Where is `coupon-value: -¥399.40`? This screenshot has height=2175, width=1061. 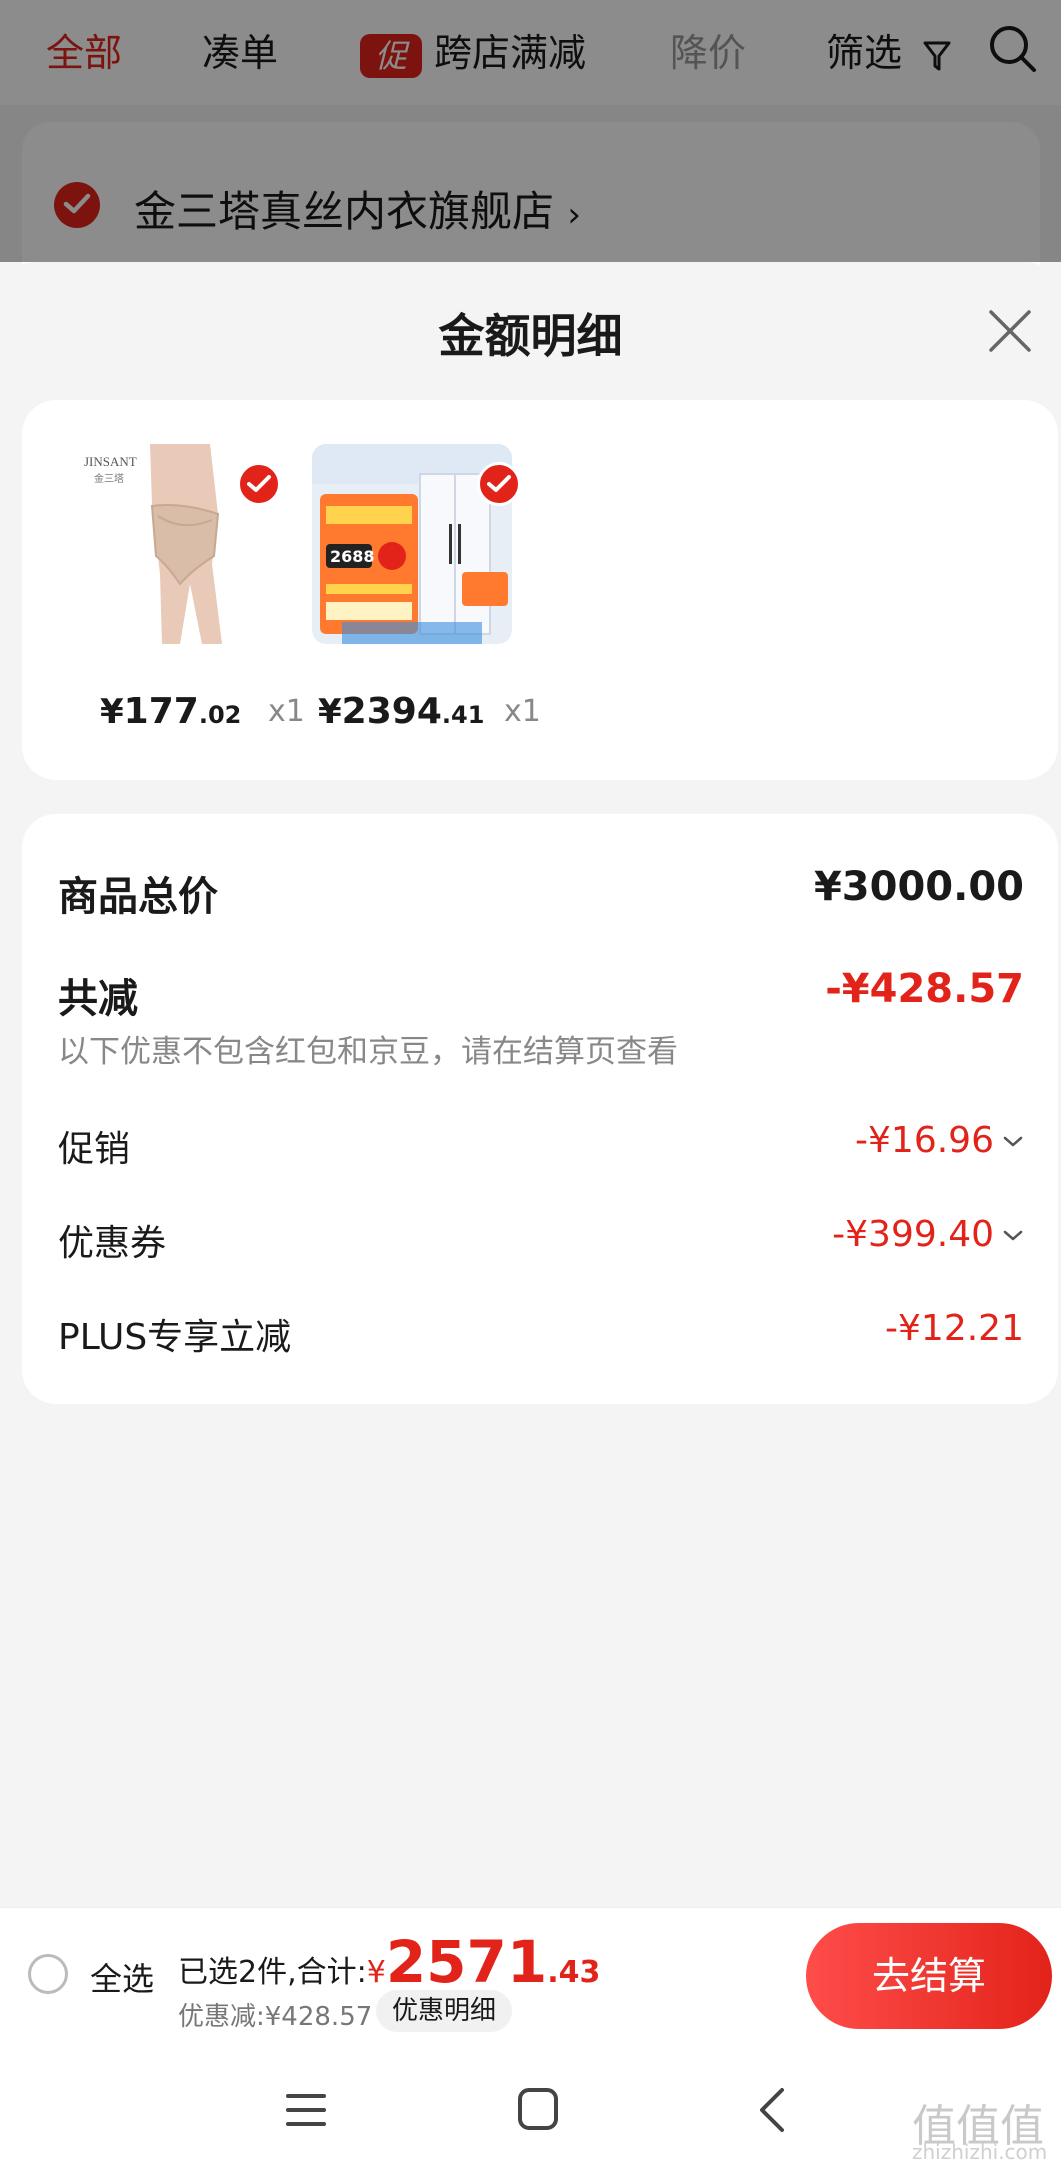 coupon-value: -¥399.40 is located at coordinates (913, 1234).